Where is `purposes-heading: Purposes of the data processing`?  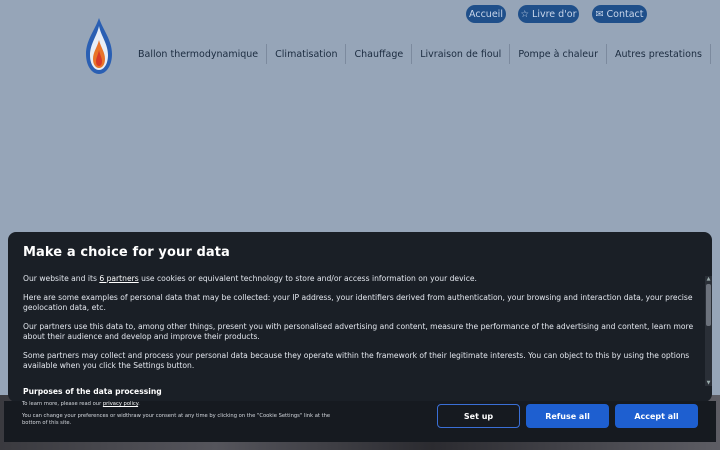 purposes-heading: Purposes of the data processing is located at coordinates (92, 391).